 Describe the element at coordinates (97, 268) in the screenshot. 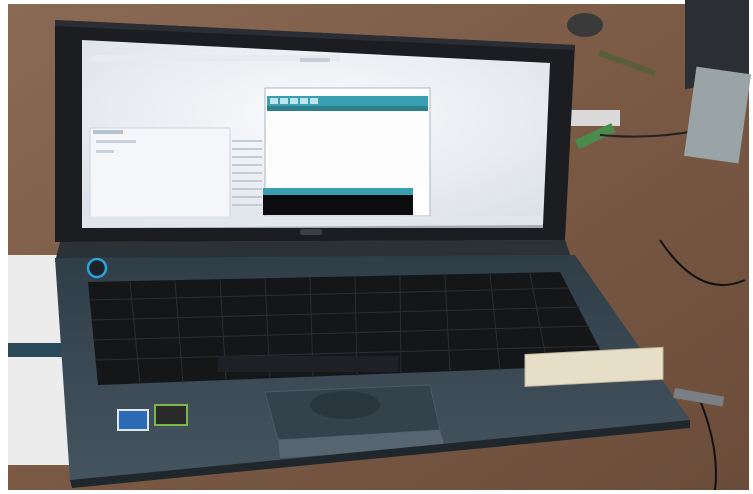

I see `power-button` at that location.